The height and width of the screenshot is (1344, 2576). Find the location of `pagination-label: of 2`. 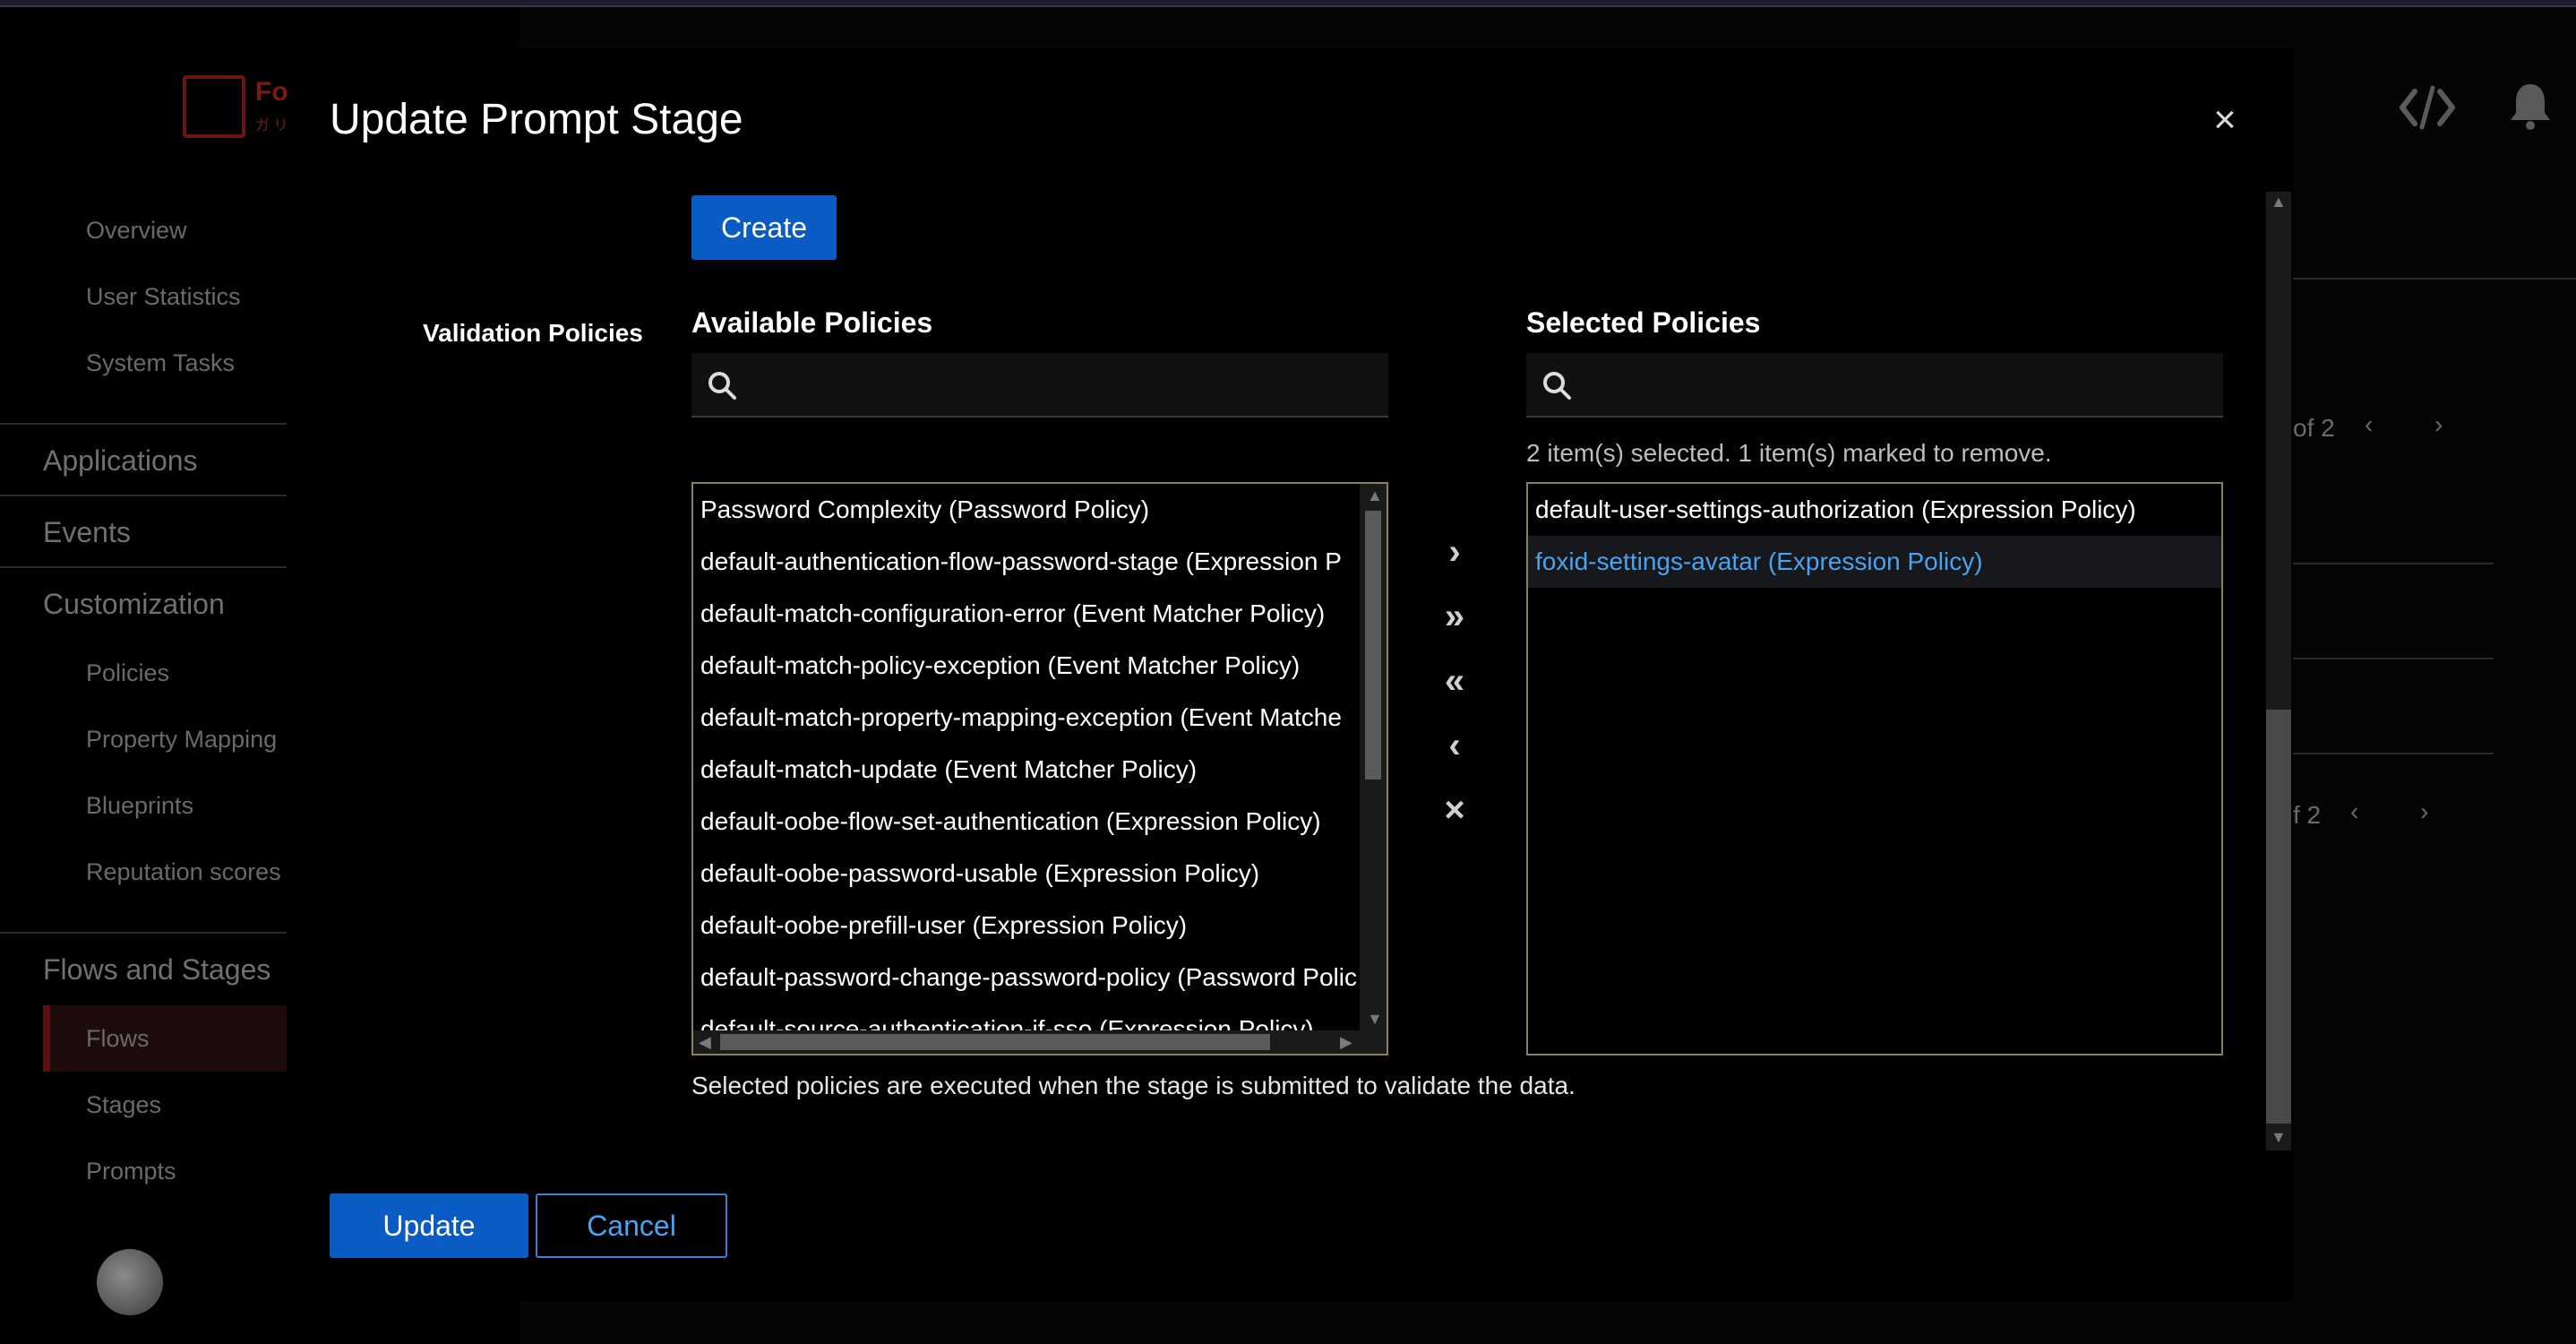

pagination-label: of 2 is located at coordinates (2314, 428).